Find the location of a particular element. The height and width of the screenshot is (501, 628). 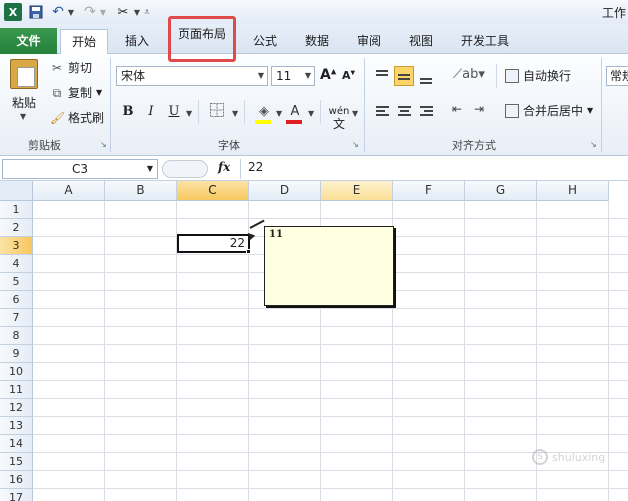

orientation-icon: ⟋ab▾ is located at coordinates (469, 74).